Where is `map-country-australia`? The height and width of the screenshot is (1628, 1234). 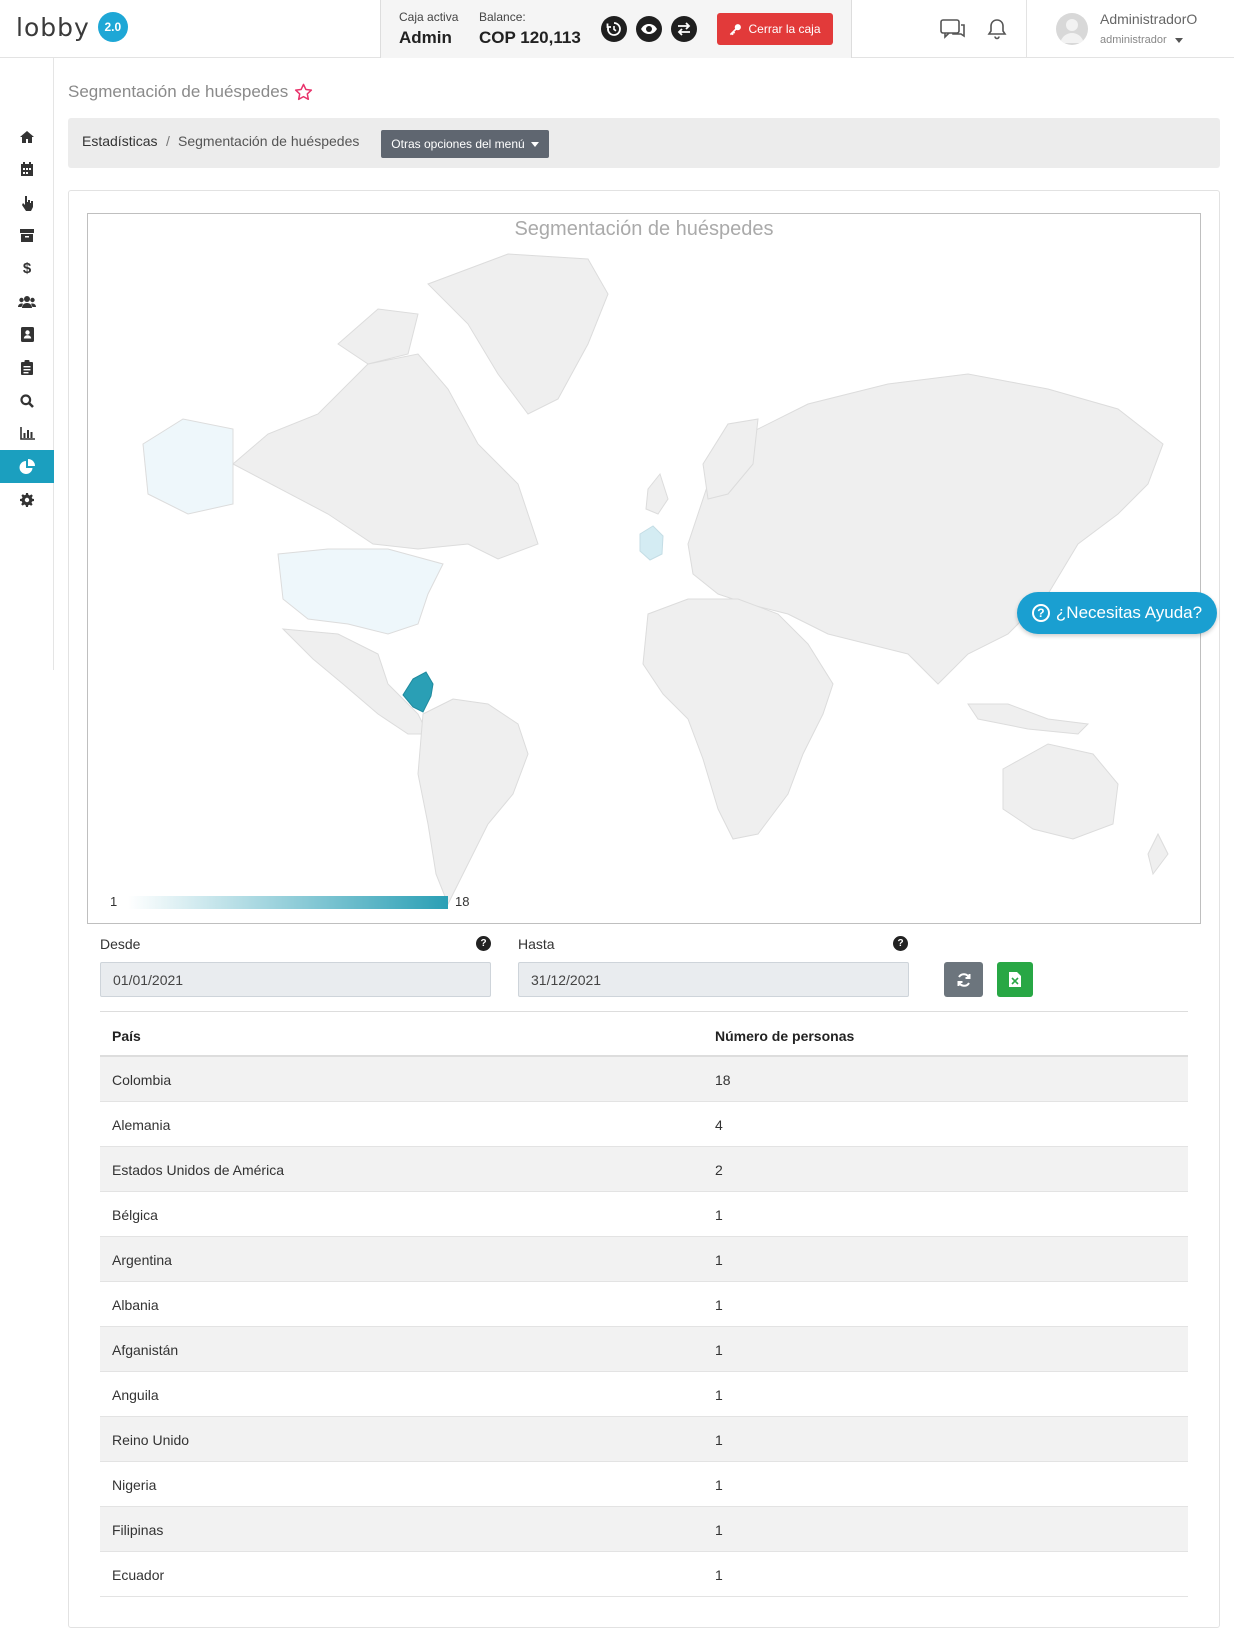
map-country-australia is located at coordinates (1060, 791).